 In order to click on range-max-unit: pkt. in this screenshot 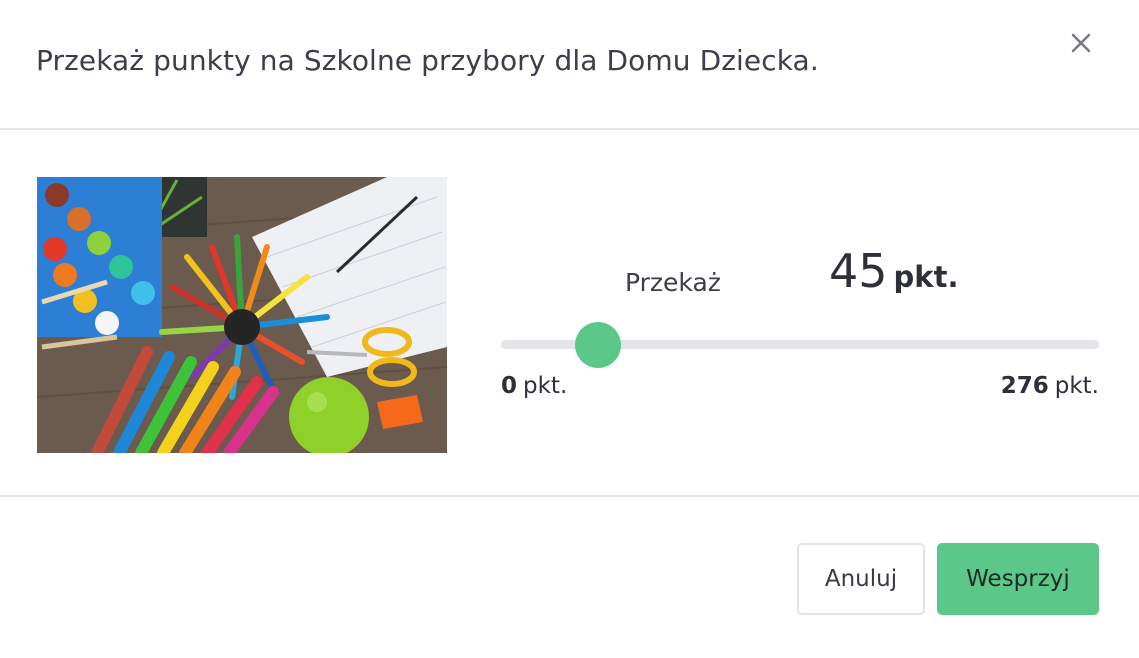, I will do `click(1076, 386)`.